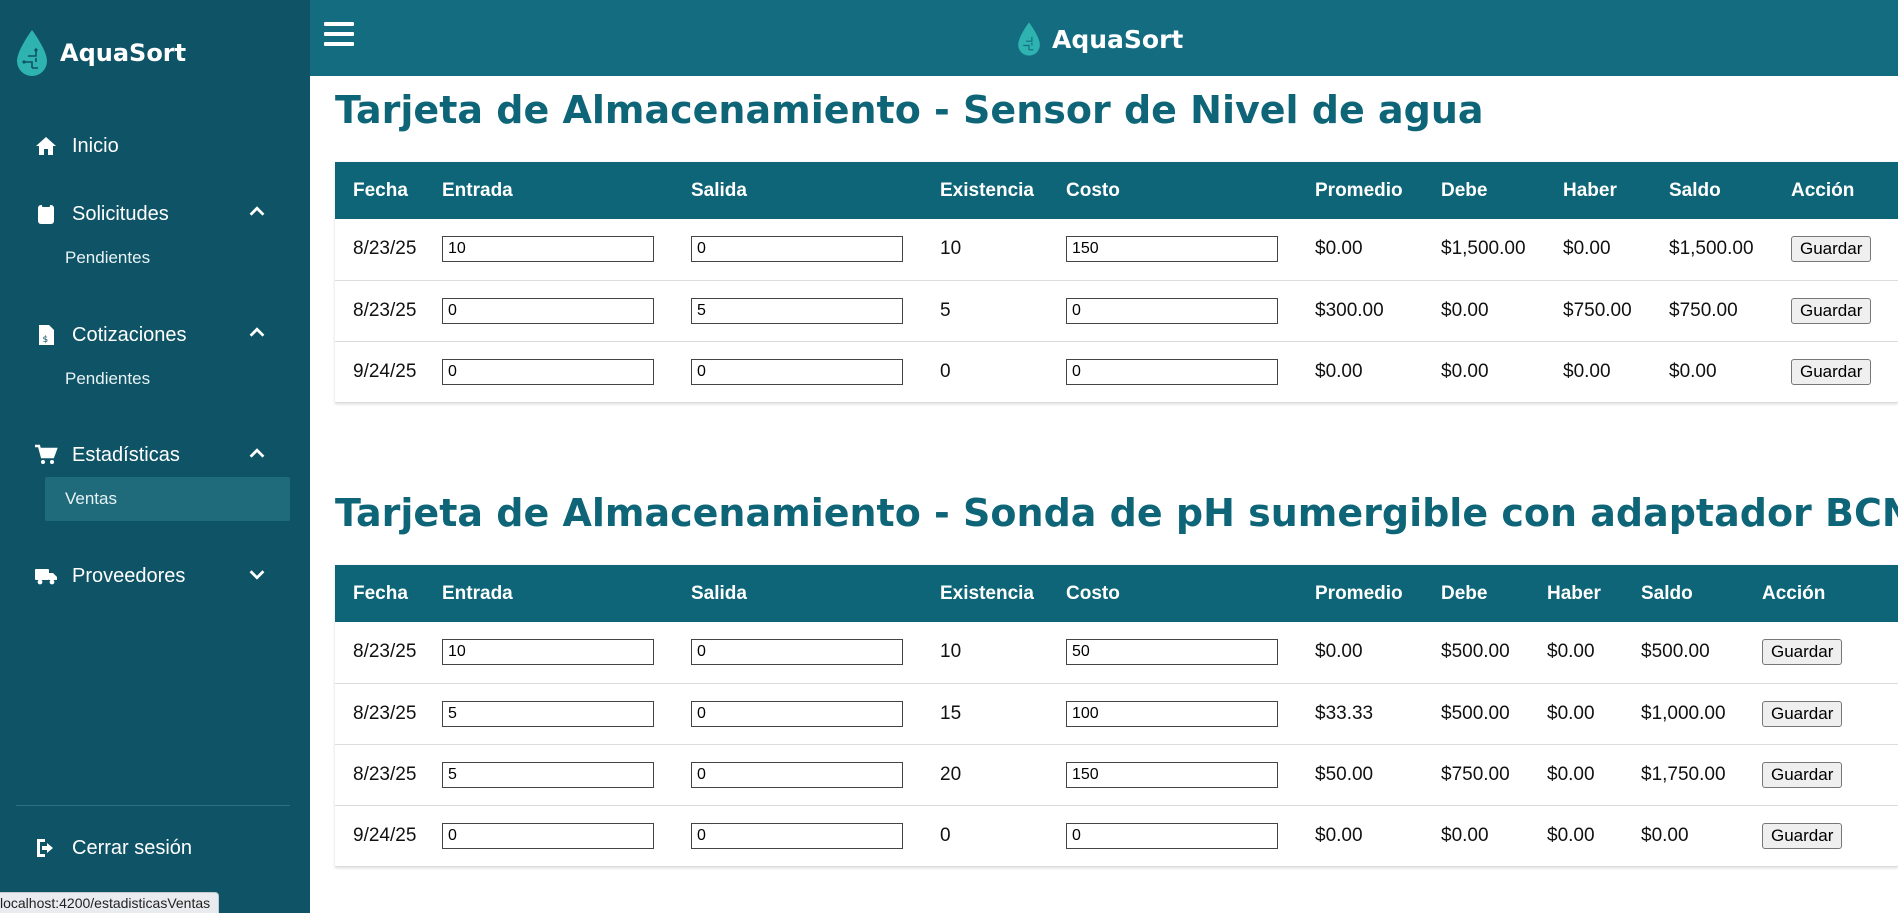 The height and width of the screenshot is (913, 1898). What do you see at coordinates (1464, 593) in the screenshot?
I see `column-header: Debe` at bounding box center [1464, 593].